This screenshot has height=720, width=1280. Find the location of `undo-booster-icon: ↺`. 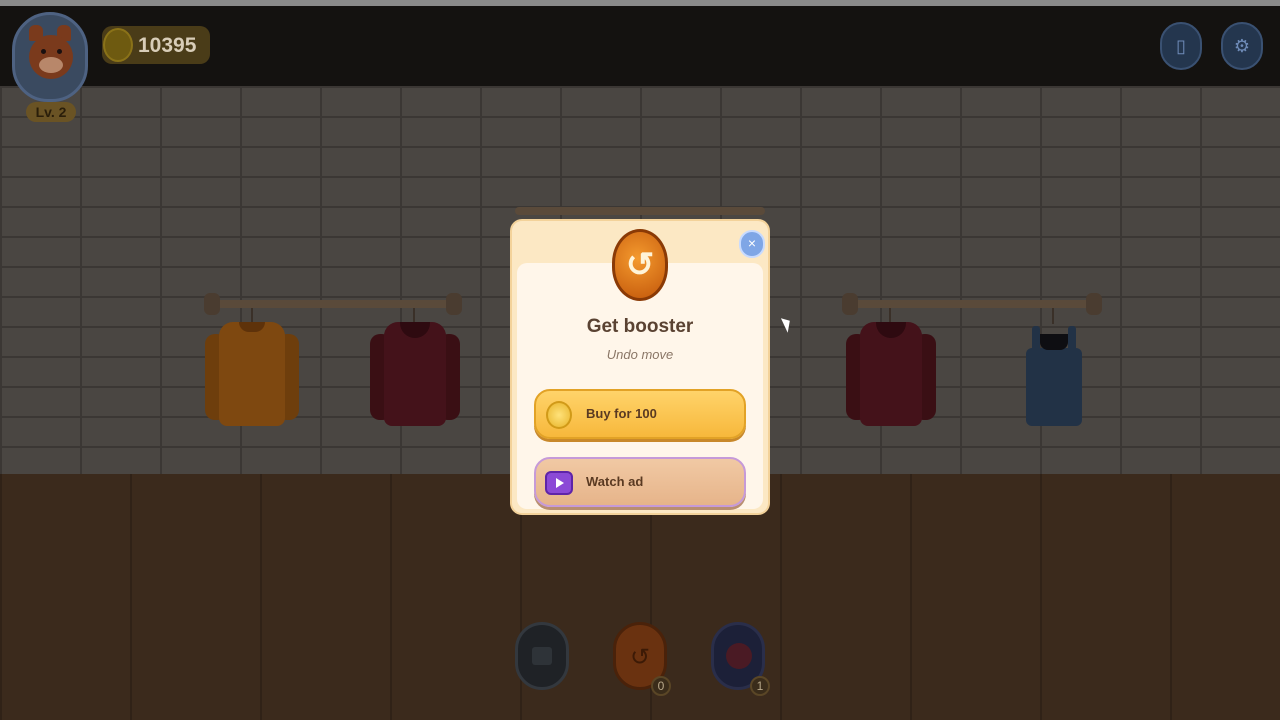

undo-booster-icon: ↺ is located at coordinates (640, 265).